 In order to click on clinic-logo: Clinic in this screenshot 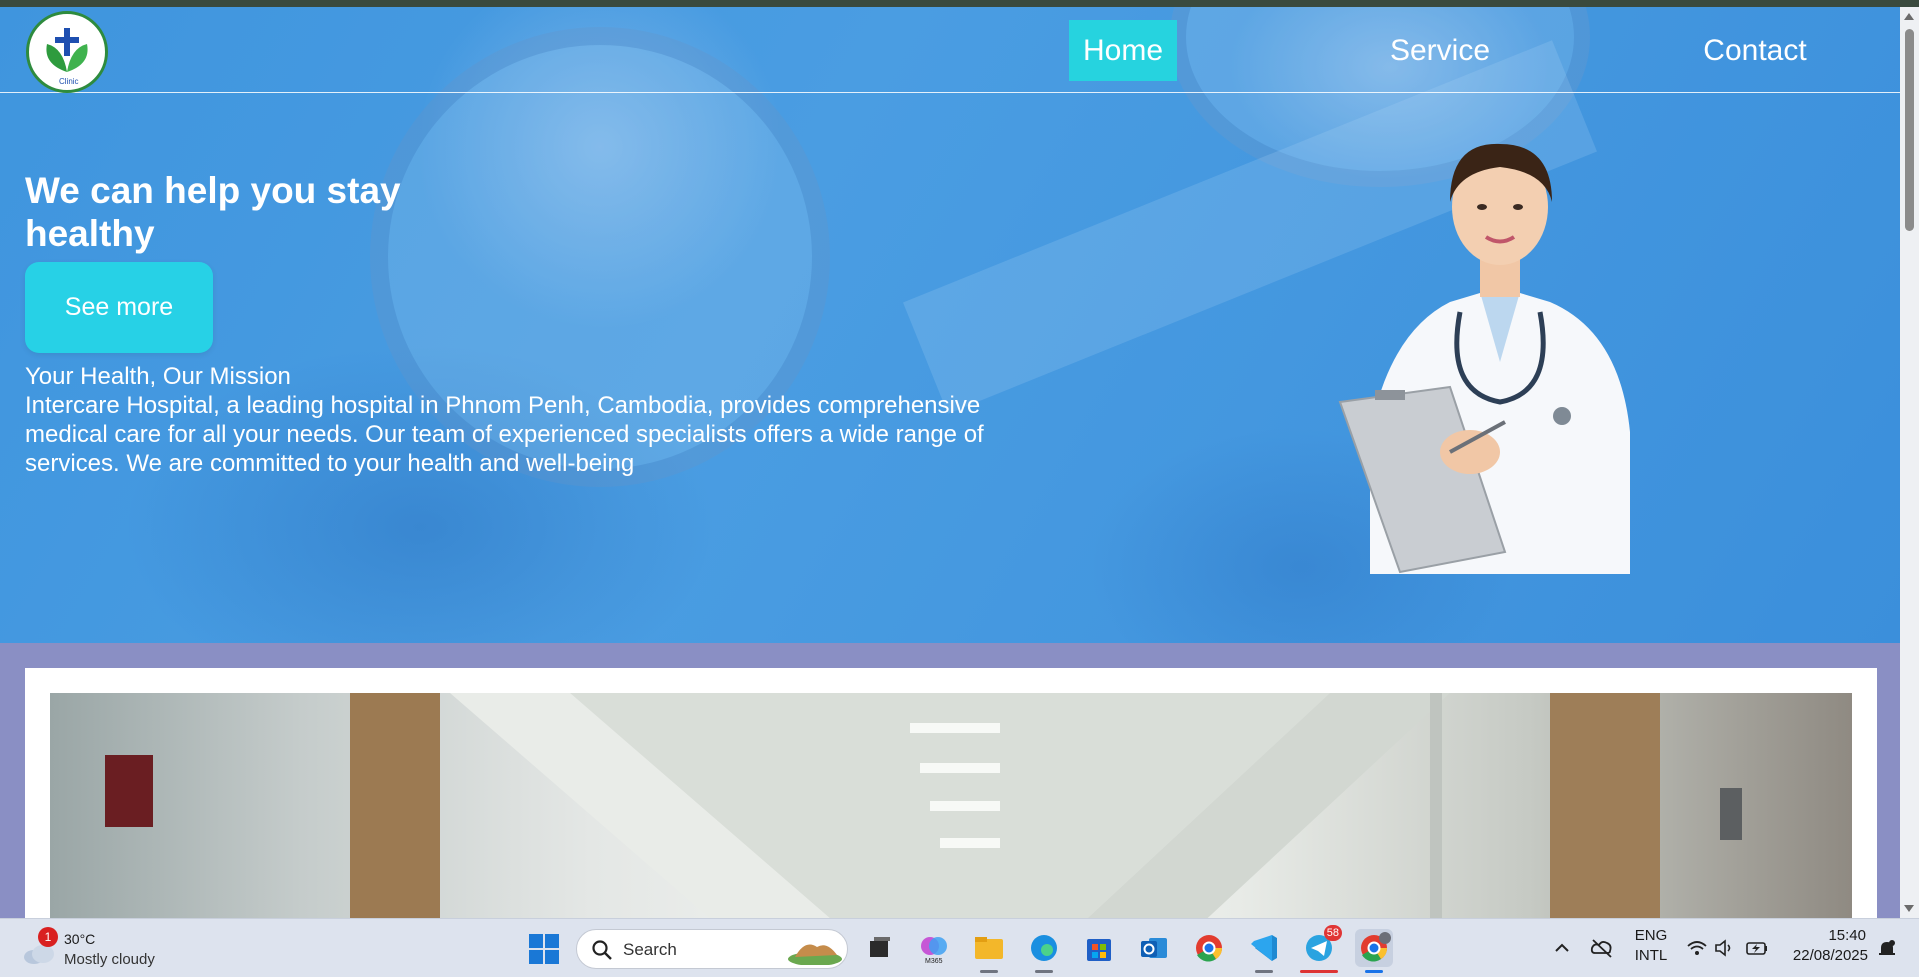, I will do `click(67, 52)`.